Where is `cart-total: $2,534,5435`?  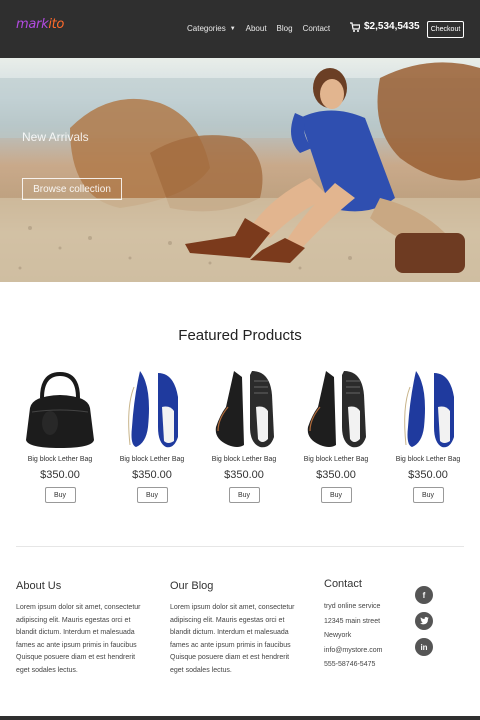
cart-total: $2,534,5435 is located at coordinates (392, 26).